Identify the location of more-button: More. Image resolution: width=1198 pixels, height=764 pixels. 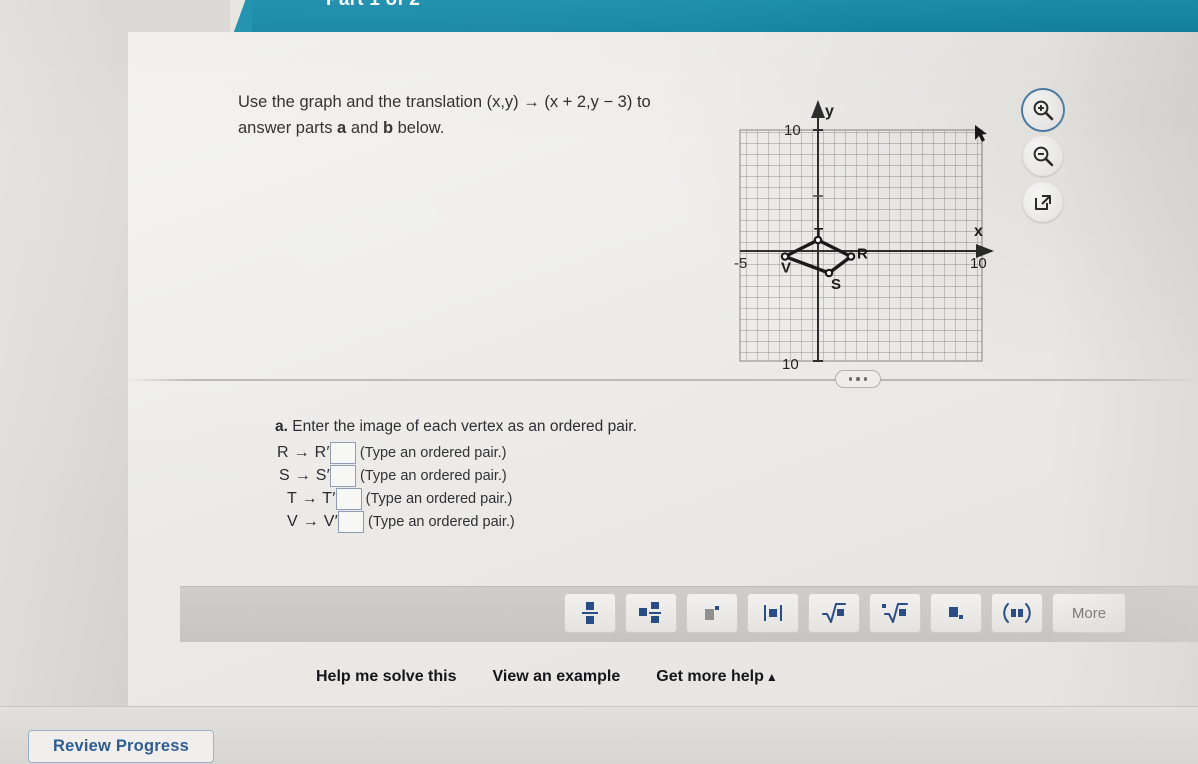
(1089, 613).